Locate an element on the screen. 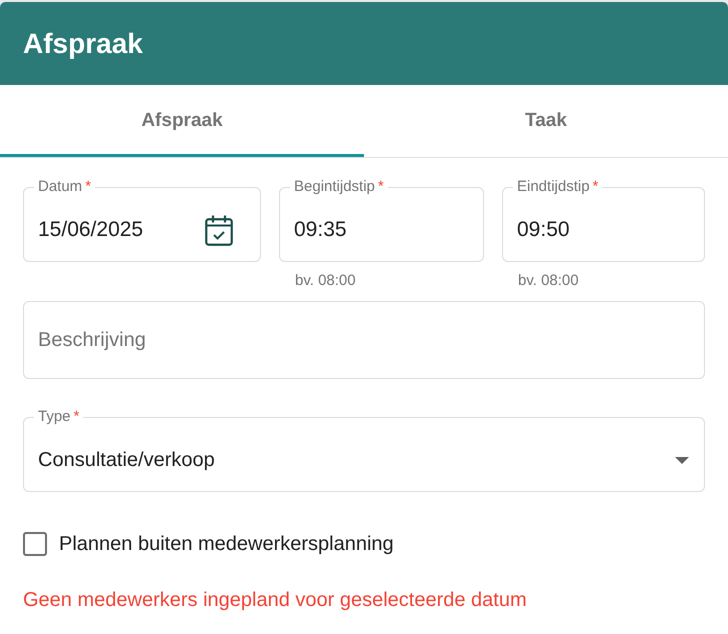 The image size is (728, 634). caret-icon is located at coordinates (682, 460).